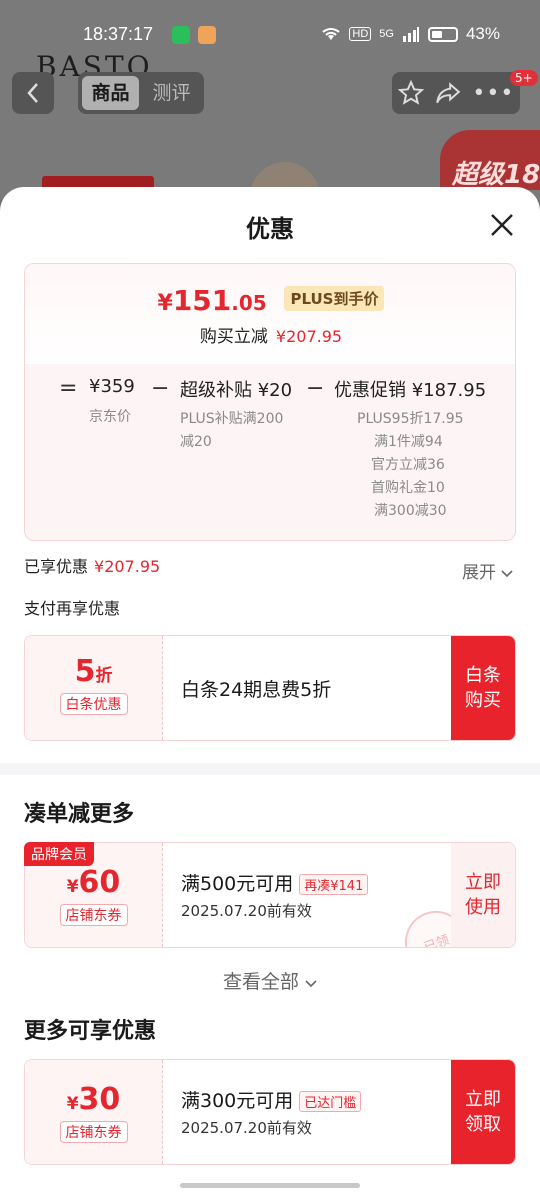  I want to click on star-icon, so click(410, 93).